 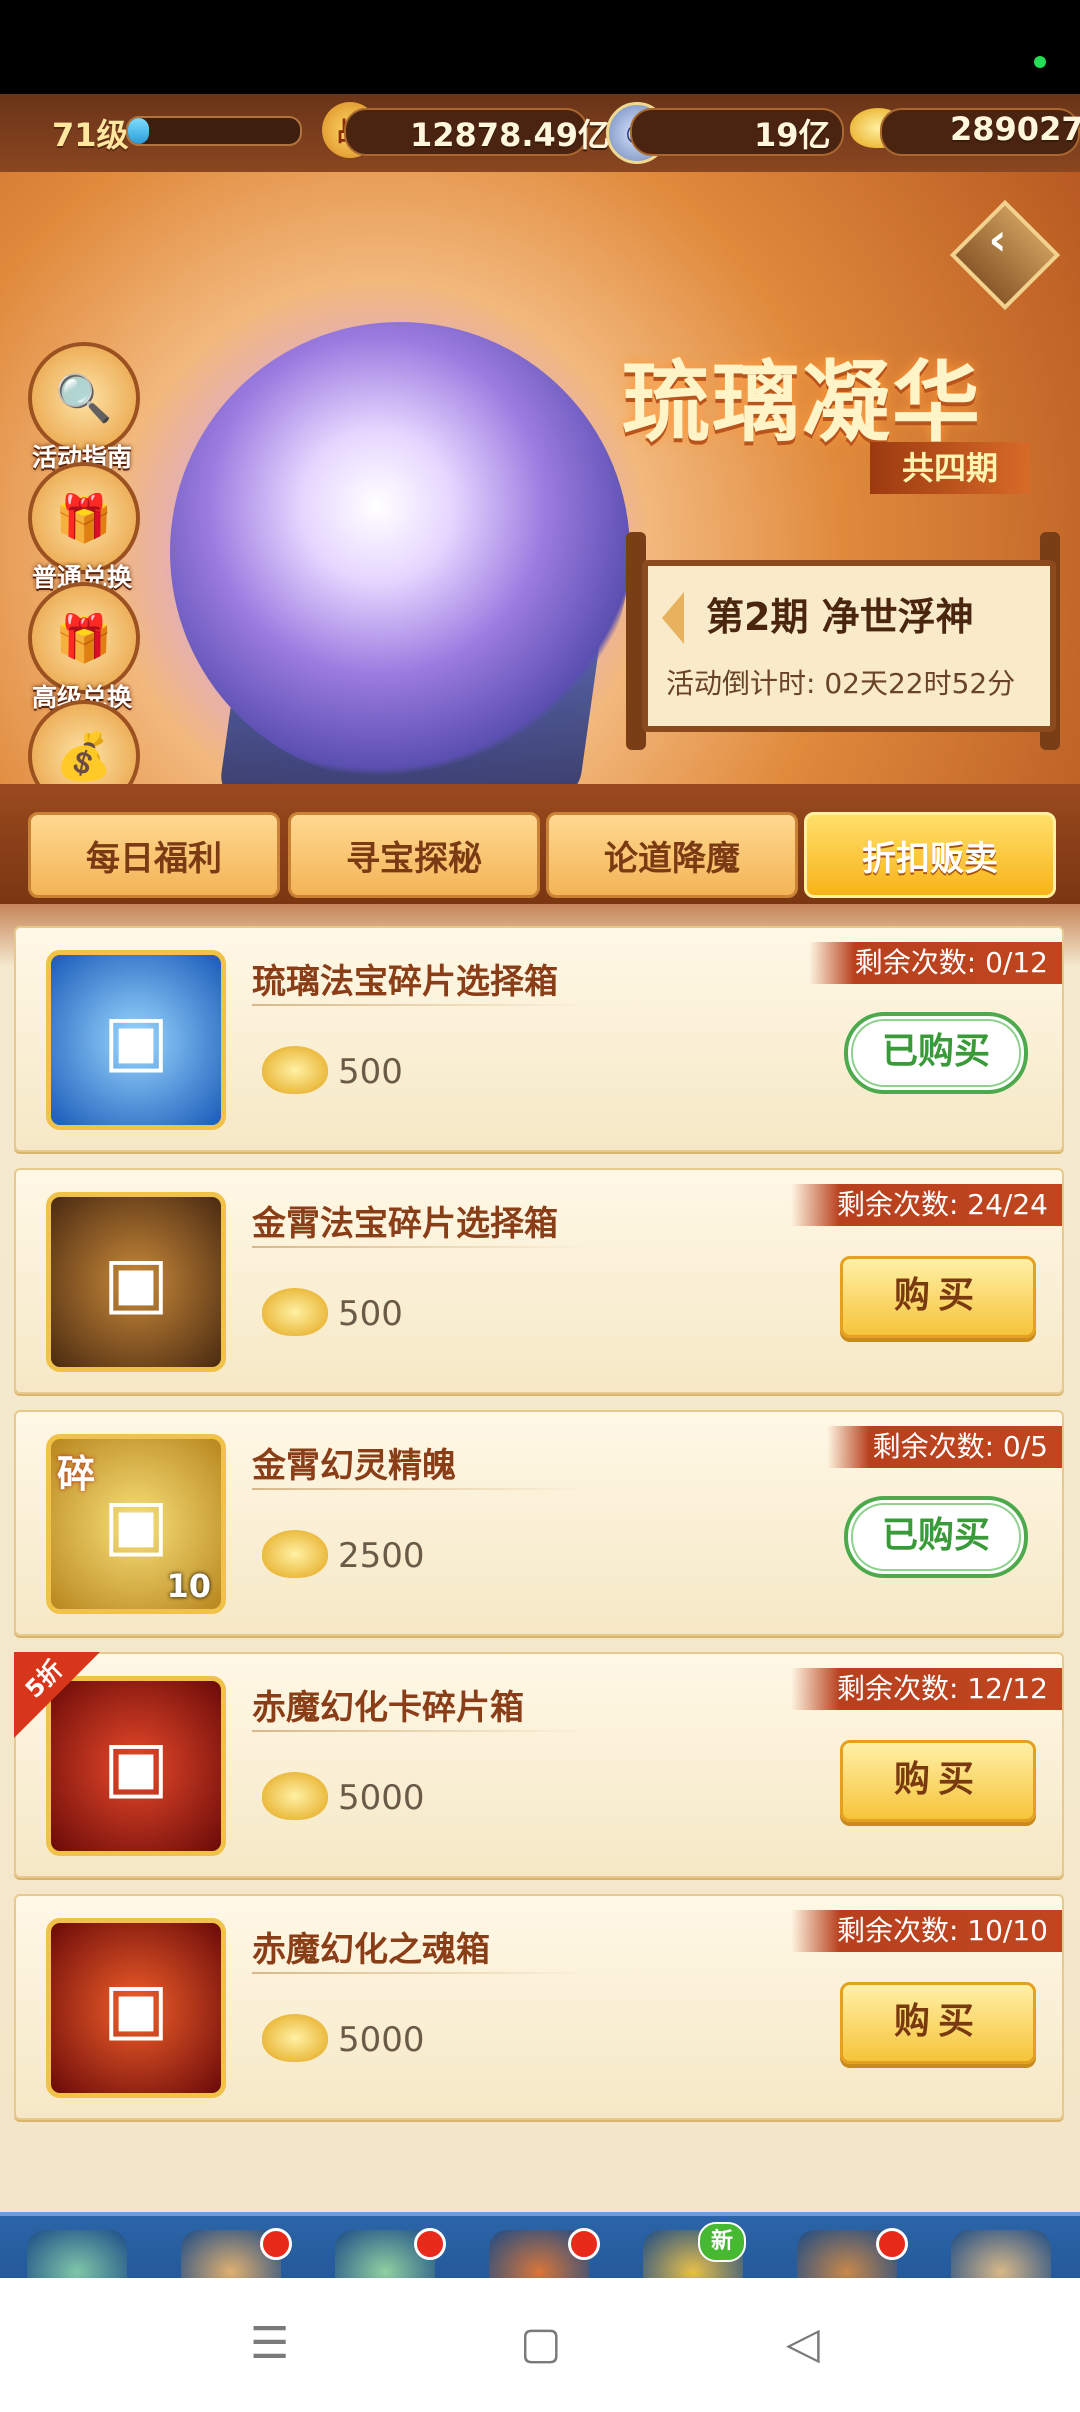 I want to click on shop-item: ▣ 赤魔幻化之魂箱 5000 剩余次数: 10/10 购买, so click(x=539, y=2007).